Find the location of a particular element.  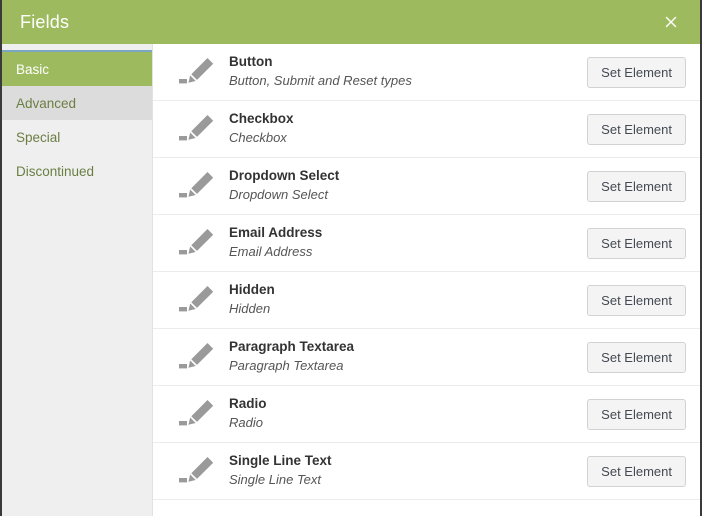

row-text: Dropdown Select Dropdown Select is located at coordinates (406, 186).